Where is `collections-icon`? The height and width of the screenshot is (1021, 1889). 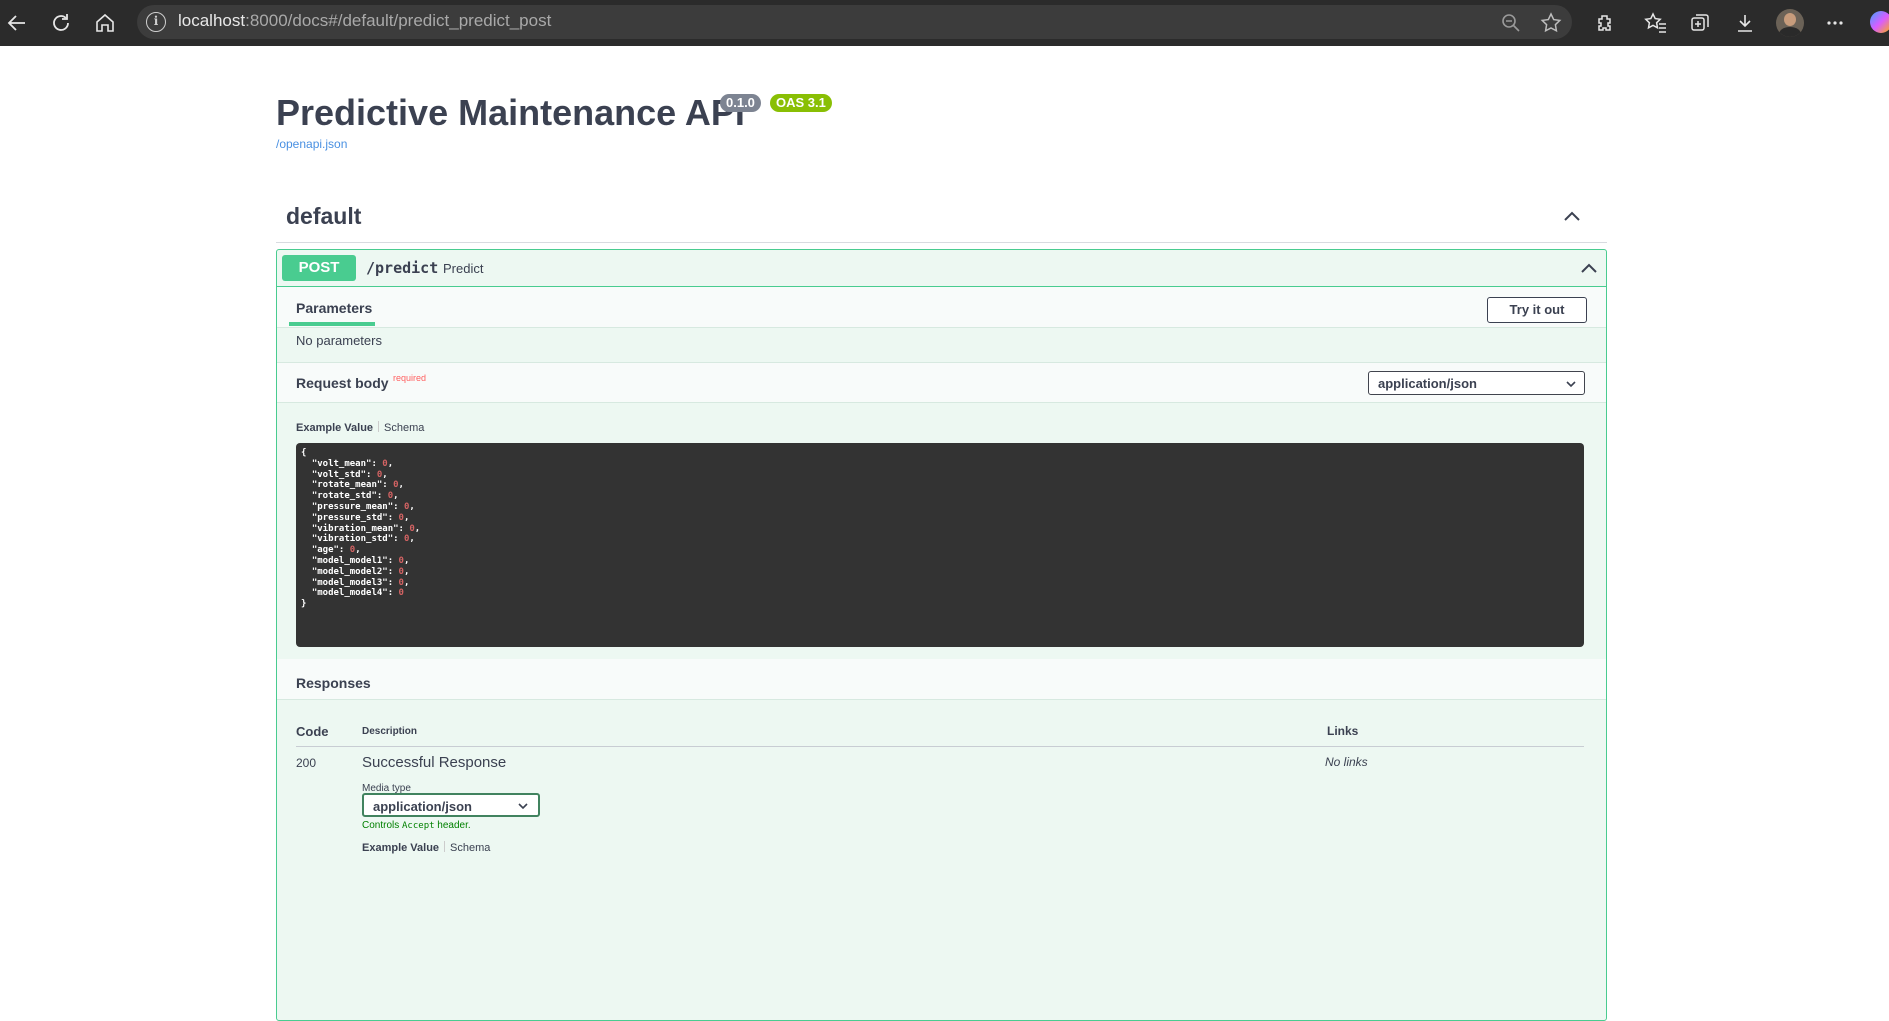
collections-icon is located at coordinates (1700, 23).